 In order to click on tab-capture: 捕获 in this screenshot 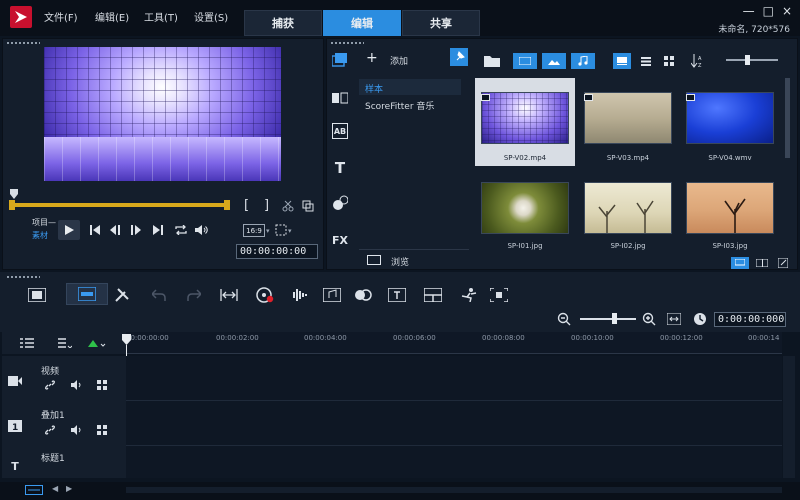, I will do `click(283, 23)`.